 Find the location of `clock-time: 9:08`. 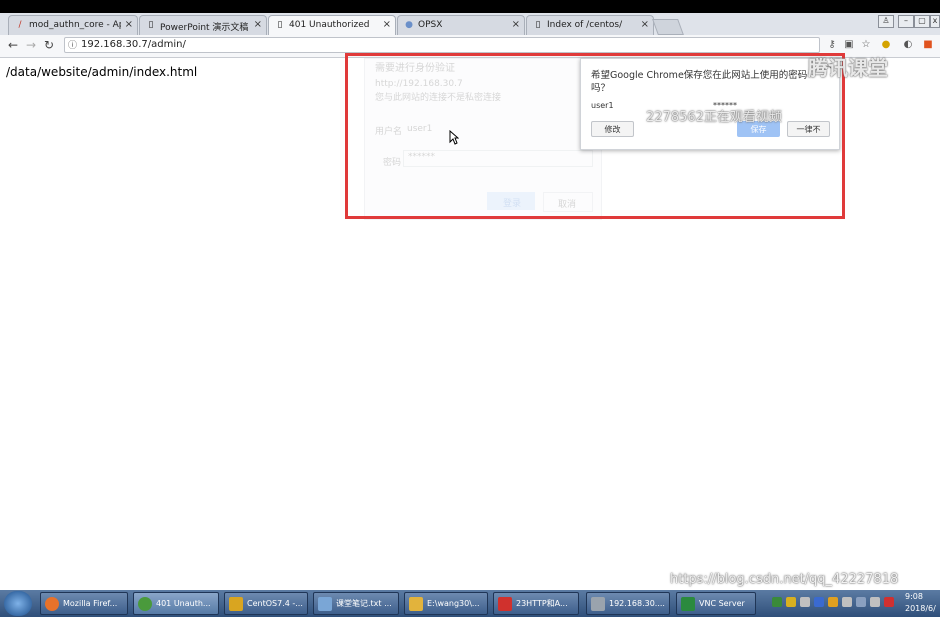

clock-time: 9:08 is located at coordinates (914, 596).